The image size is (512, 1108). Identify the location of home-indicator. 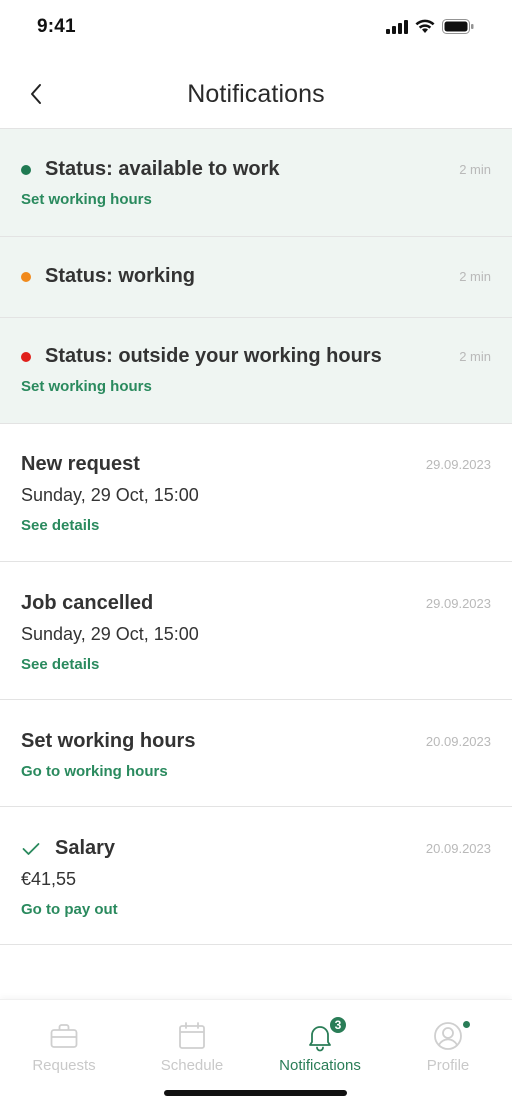
(255, 1093).